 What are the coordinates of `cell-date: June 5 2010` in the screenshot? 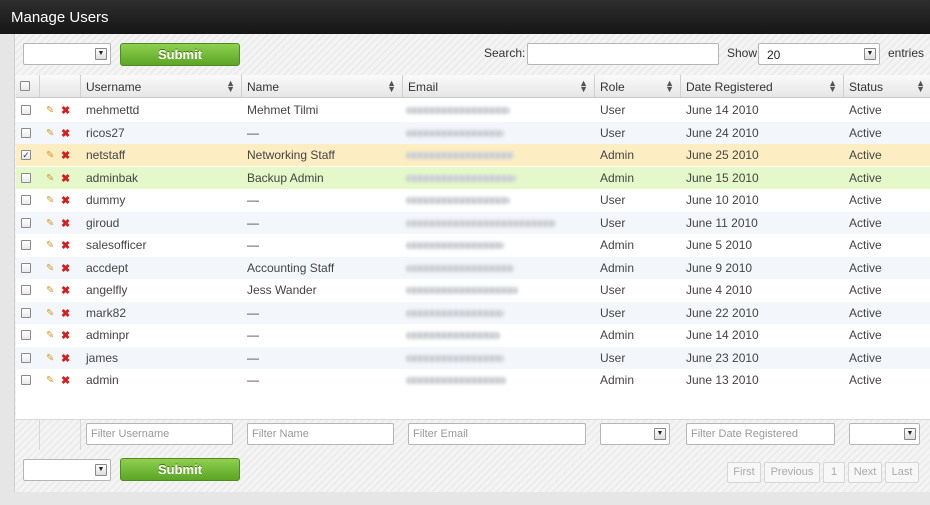 It's located at (719, 245).